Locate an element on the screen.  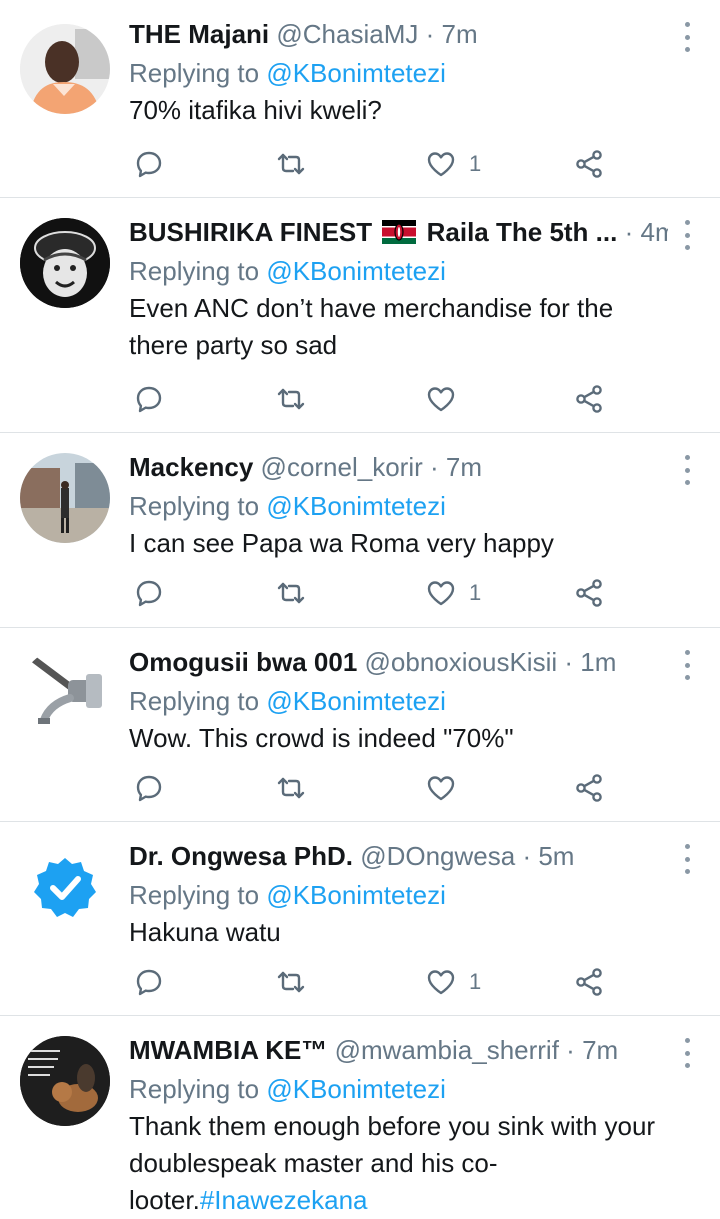
dog-photo-icon is located at coordinates (65, 1081).